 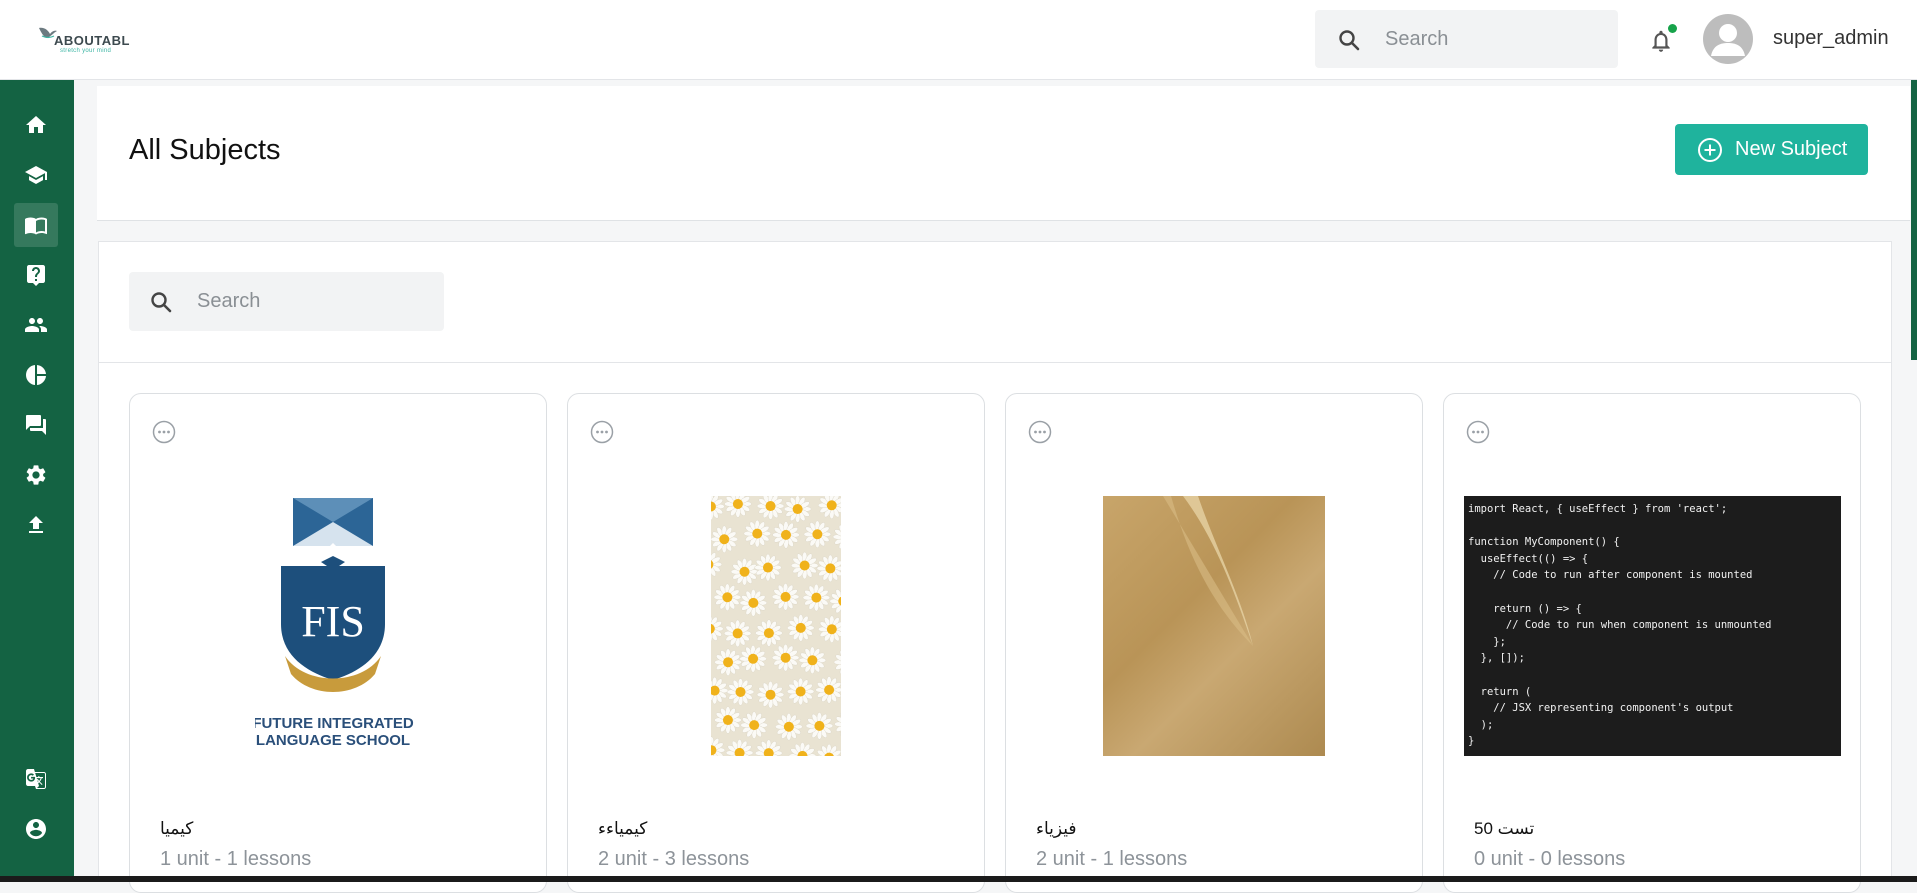 What do you see at coordinates (1791, 149) in the screenshot?
I see `new-subject-label: New Subject` at bounding box center [1791, 149].